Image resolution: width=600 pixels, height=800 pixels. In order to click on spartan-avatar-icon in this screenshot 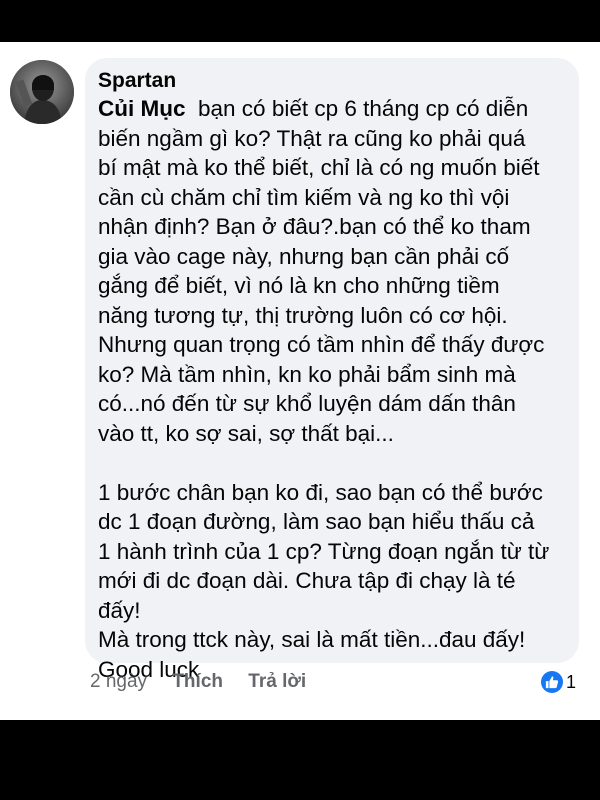, I will do `click(42, 92)`.